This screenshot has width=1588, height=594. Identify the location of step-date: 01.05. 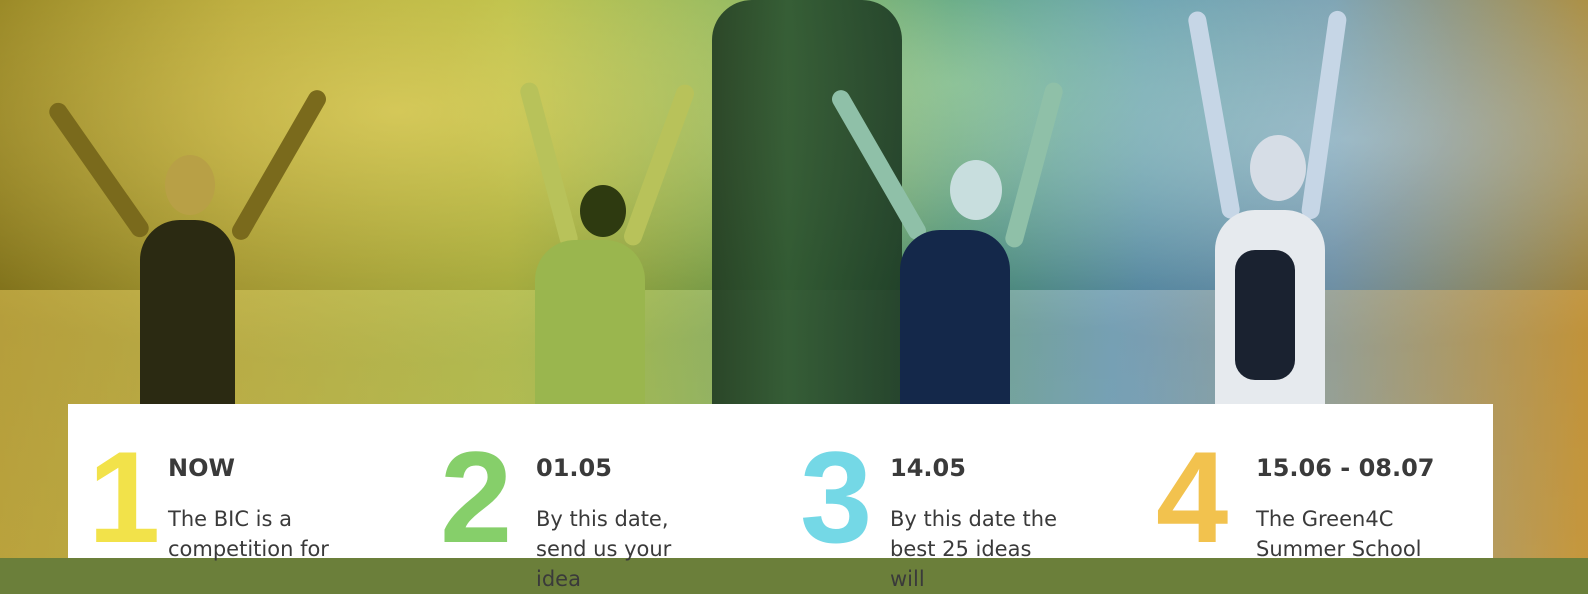
(574, 468).